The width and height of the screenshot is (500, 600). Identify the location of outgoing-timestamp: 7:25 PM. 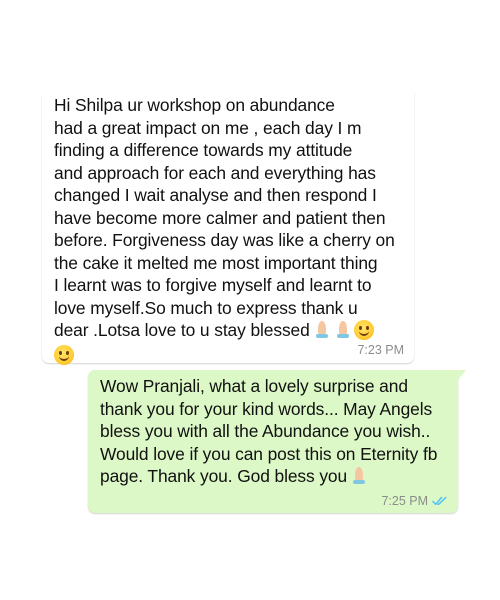
(404, 501).